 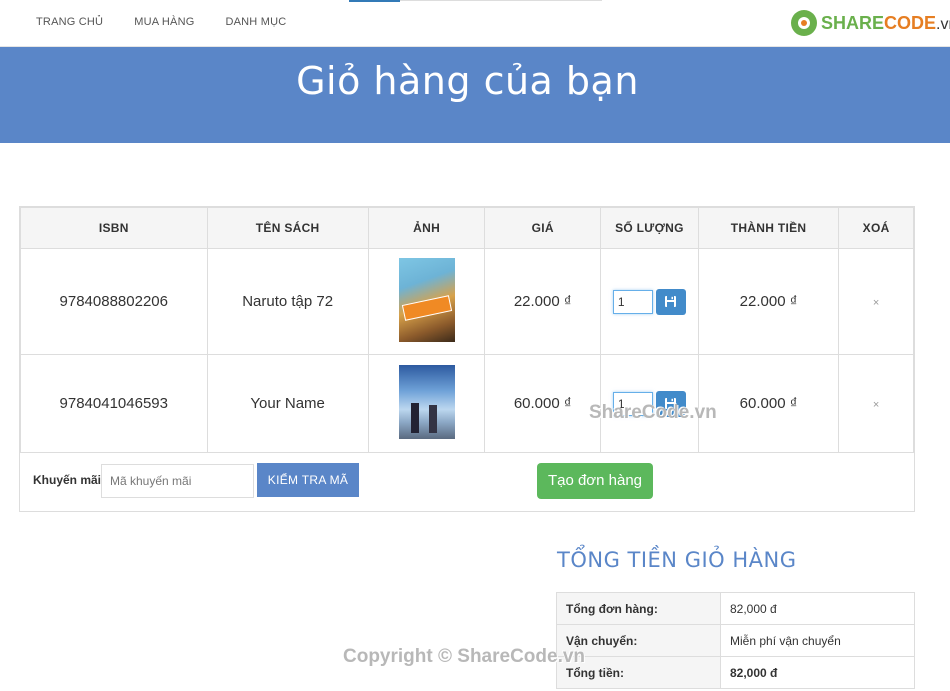 I want to click on promo-label: Khuyến mãi:, so click(x=69, y=480).